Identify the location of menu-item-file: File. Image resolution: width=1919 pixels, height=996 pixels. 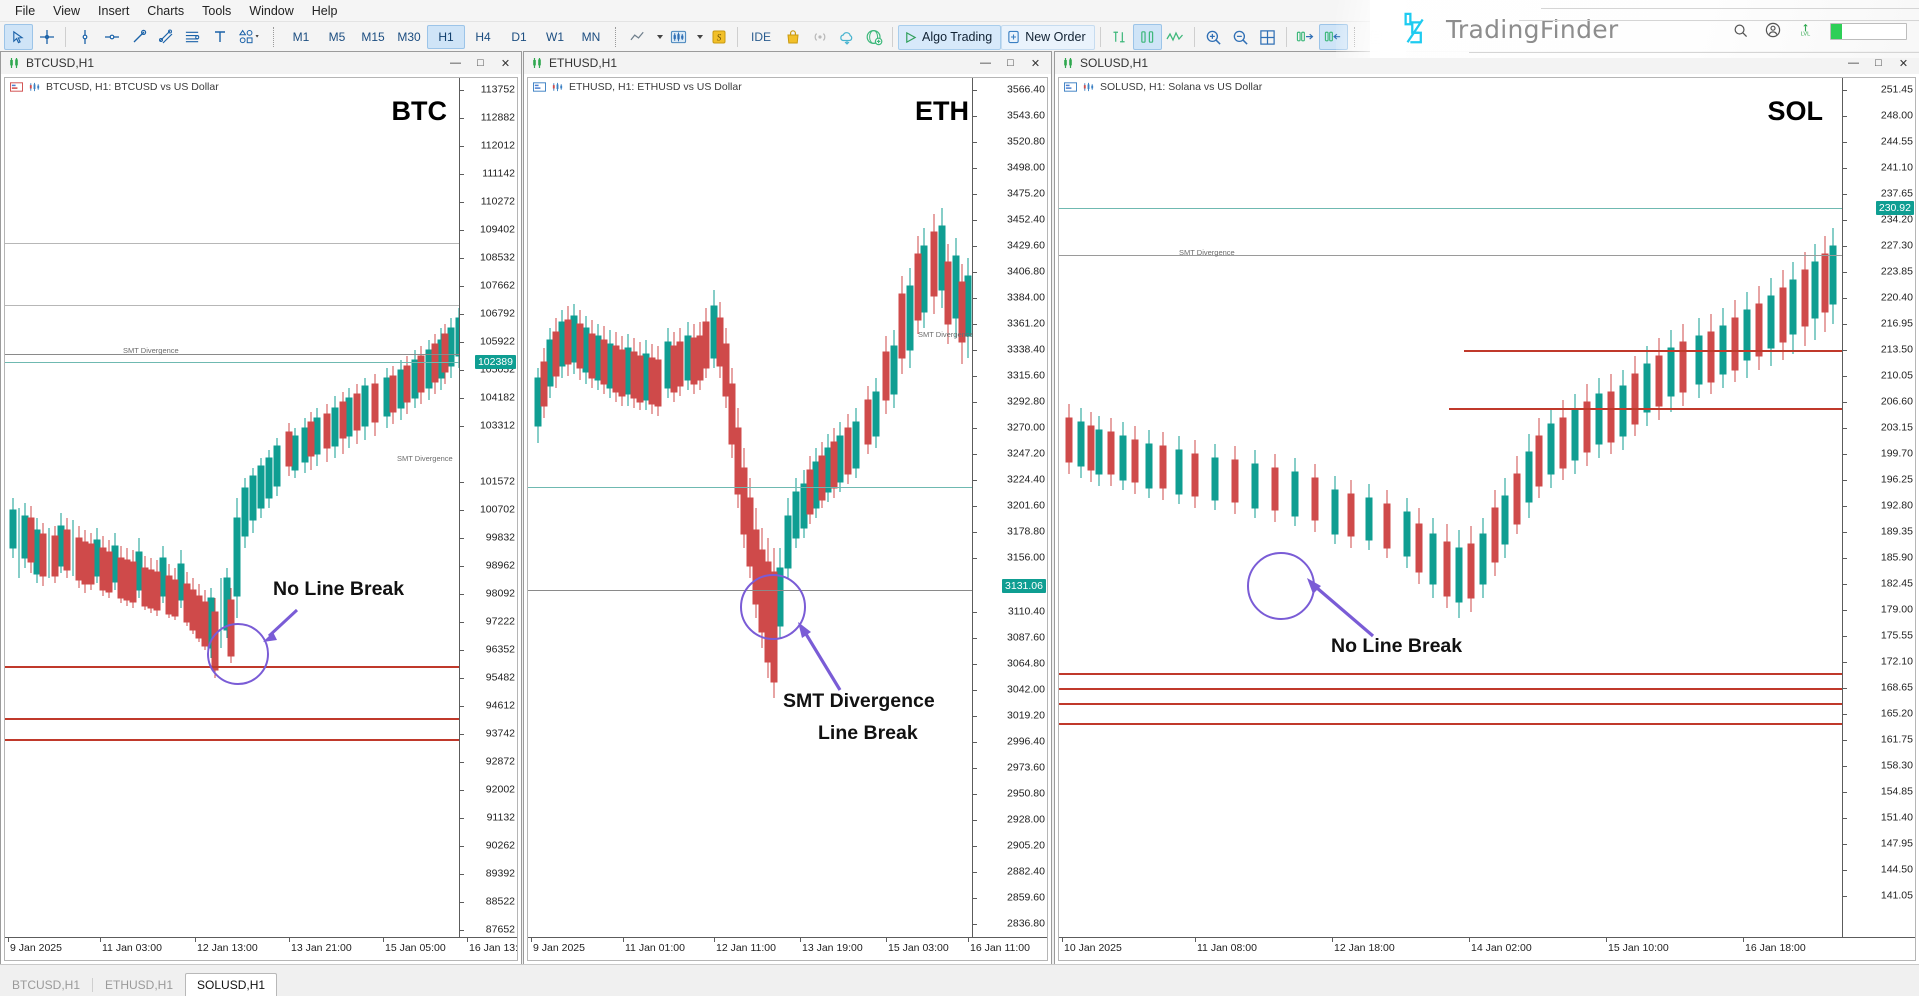
(25, 11).